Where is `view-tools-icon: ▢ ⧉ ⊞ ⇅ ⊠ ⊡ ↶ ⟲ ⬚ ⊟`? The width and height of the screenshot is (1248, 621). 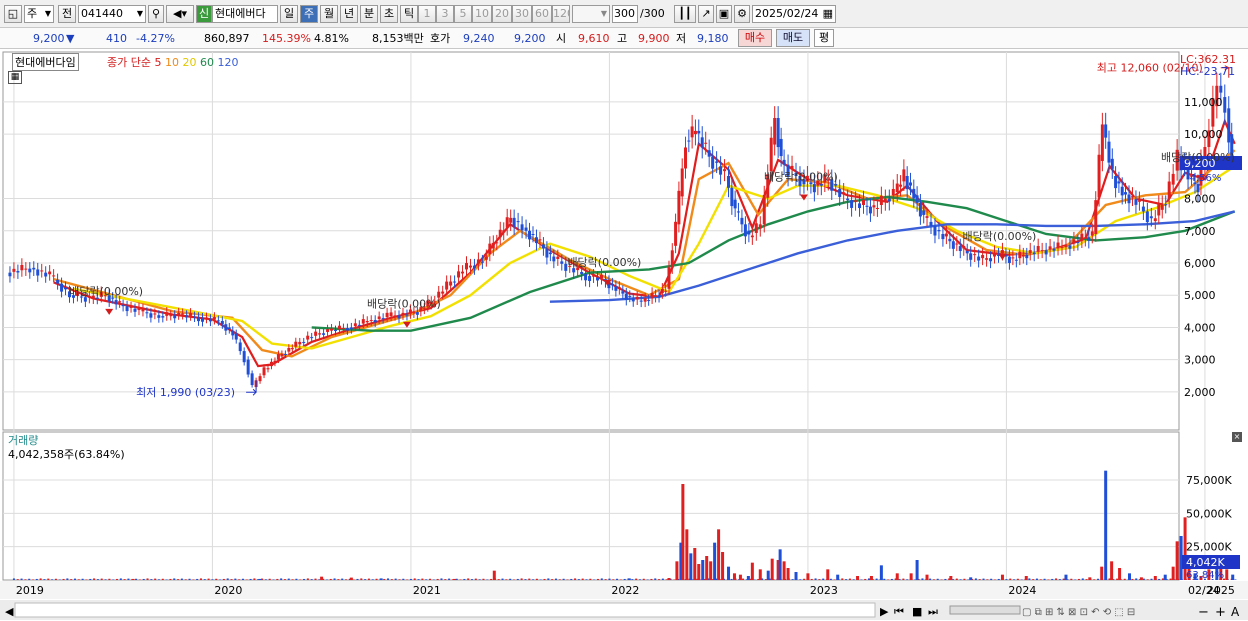
view-tools-icon: ▢ ⧉ ⊞ ⇅ ⊠ ⊡ ↶ ⟲ ⬚ ⊟ is located at coordinates (1078, 612).